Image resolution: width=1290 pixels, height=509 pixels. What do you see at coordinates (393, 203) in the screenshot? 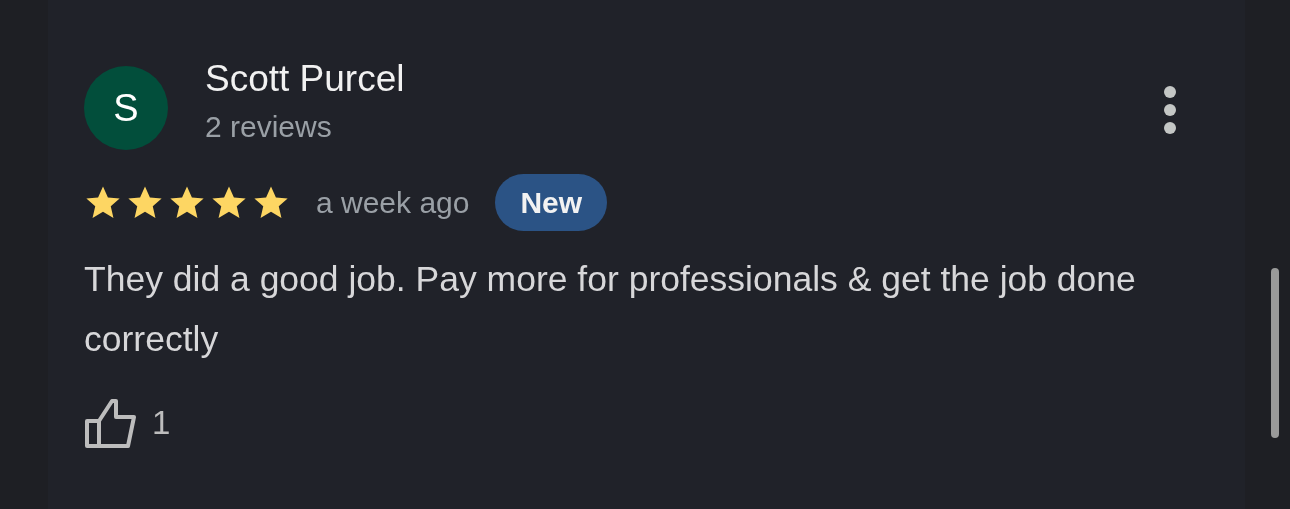
I see `review-time: a week ago` at bounding box center [393, 203].